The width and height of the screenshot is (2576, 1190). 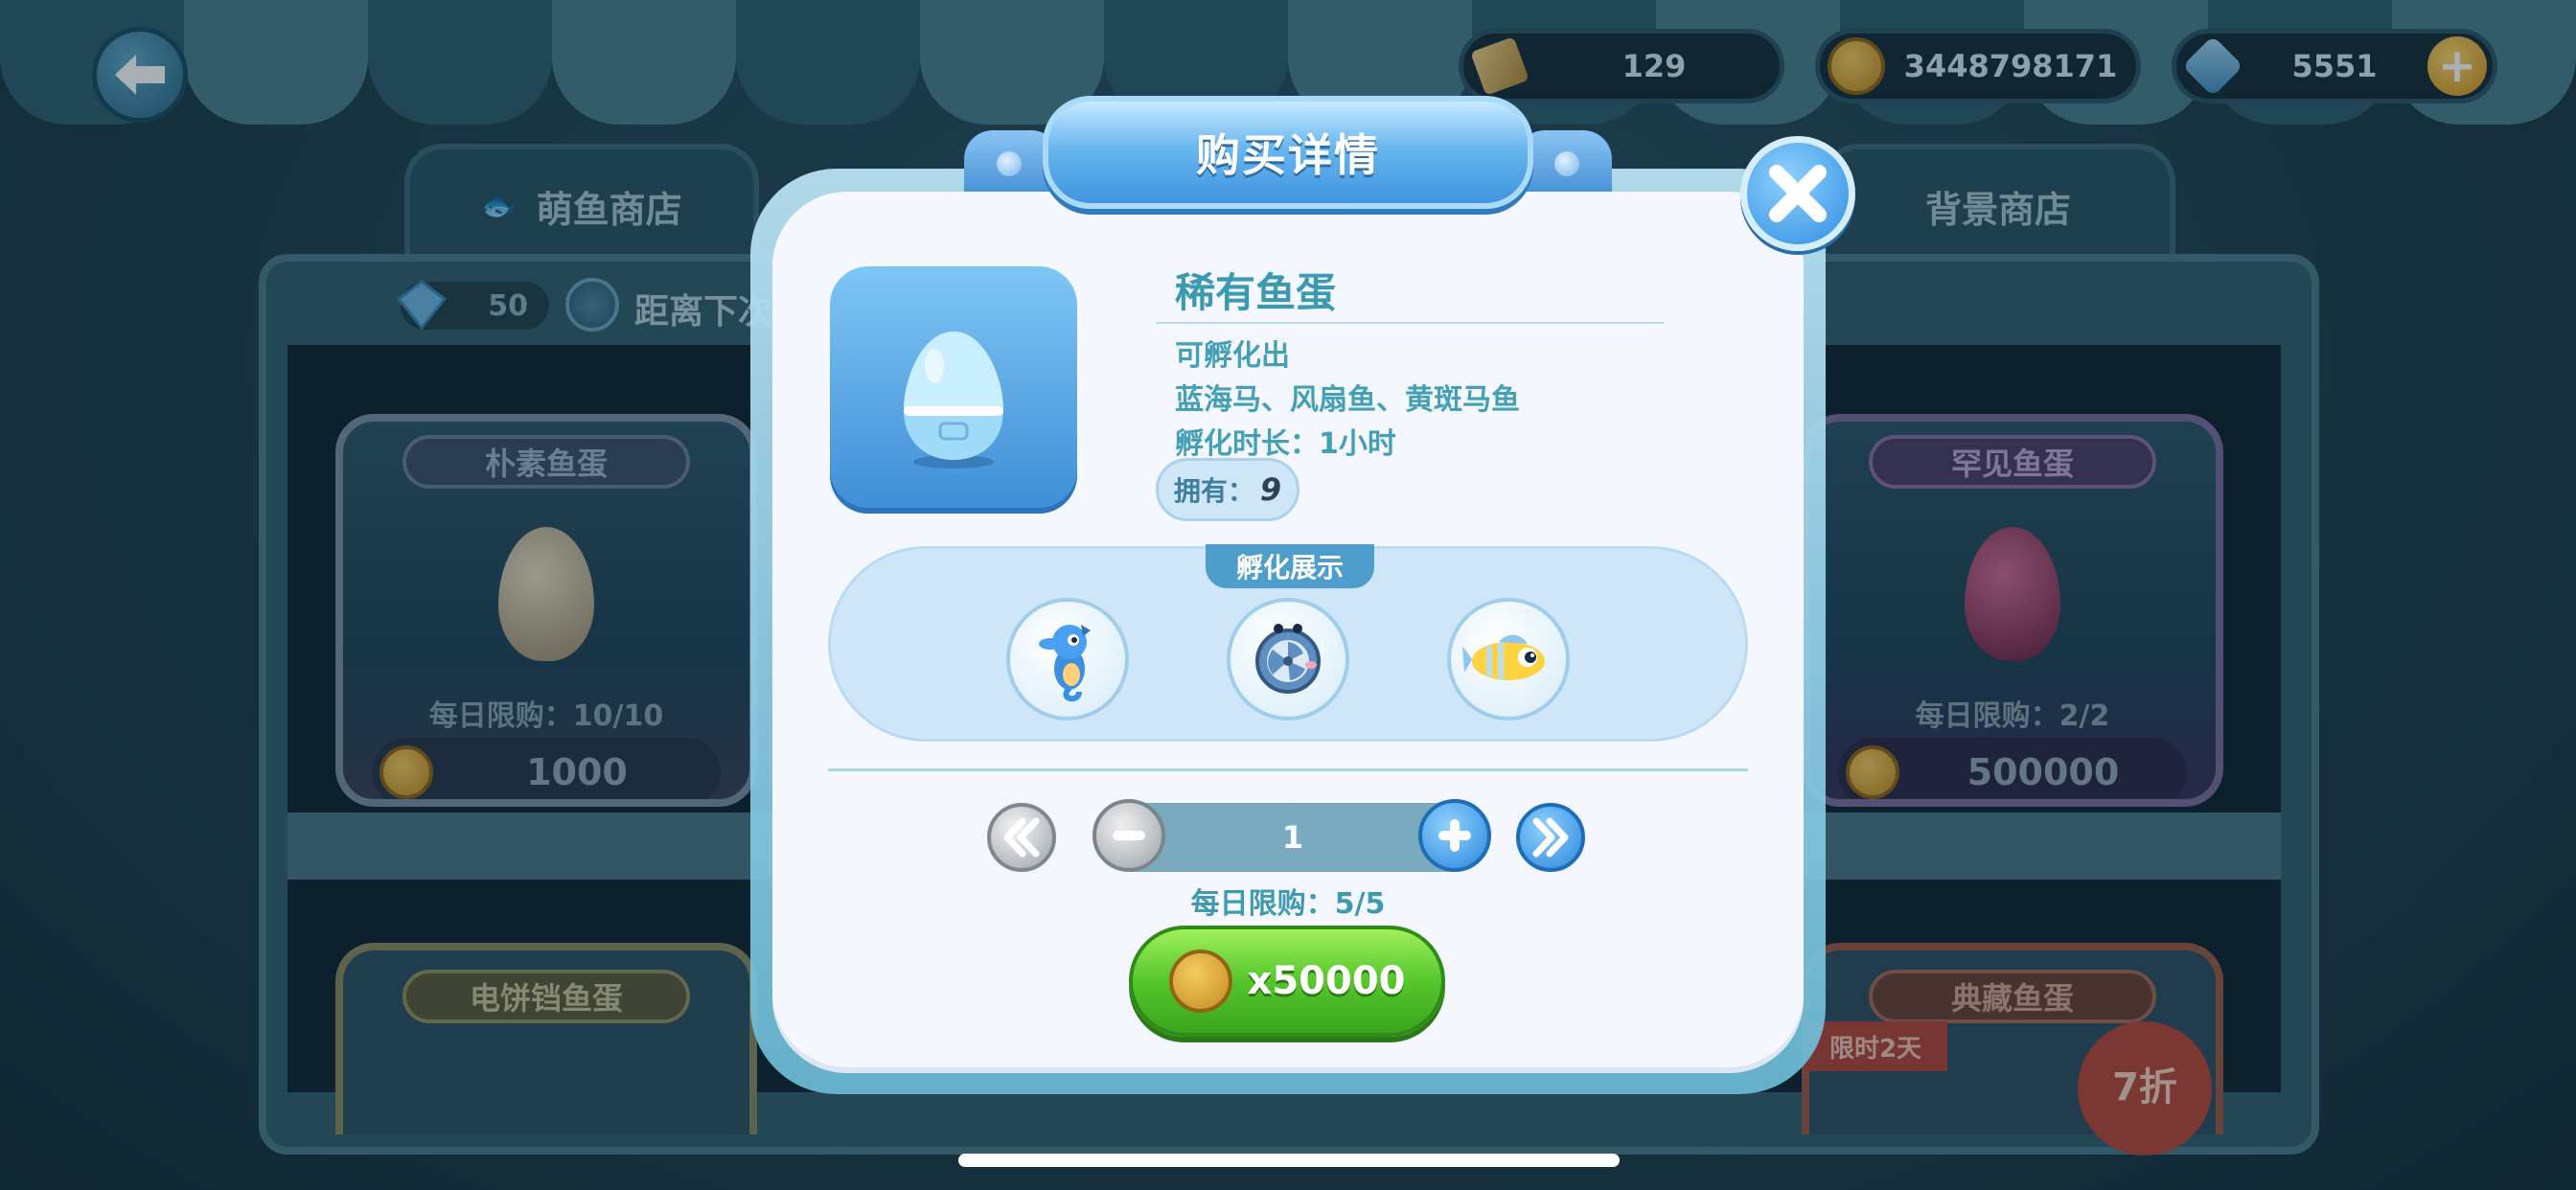 I want to click on plus-icon, so click(x=1454, y=836).